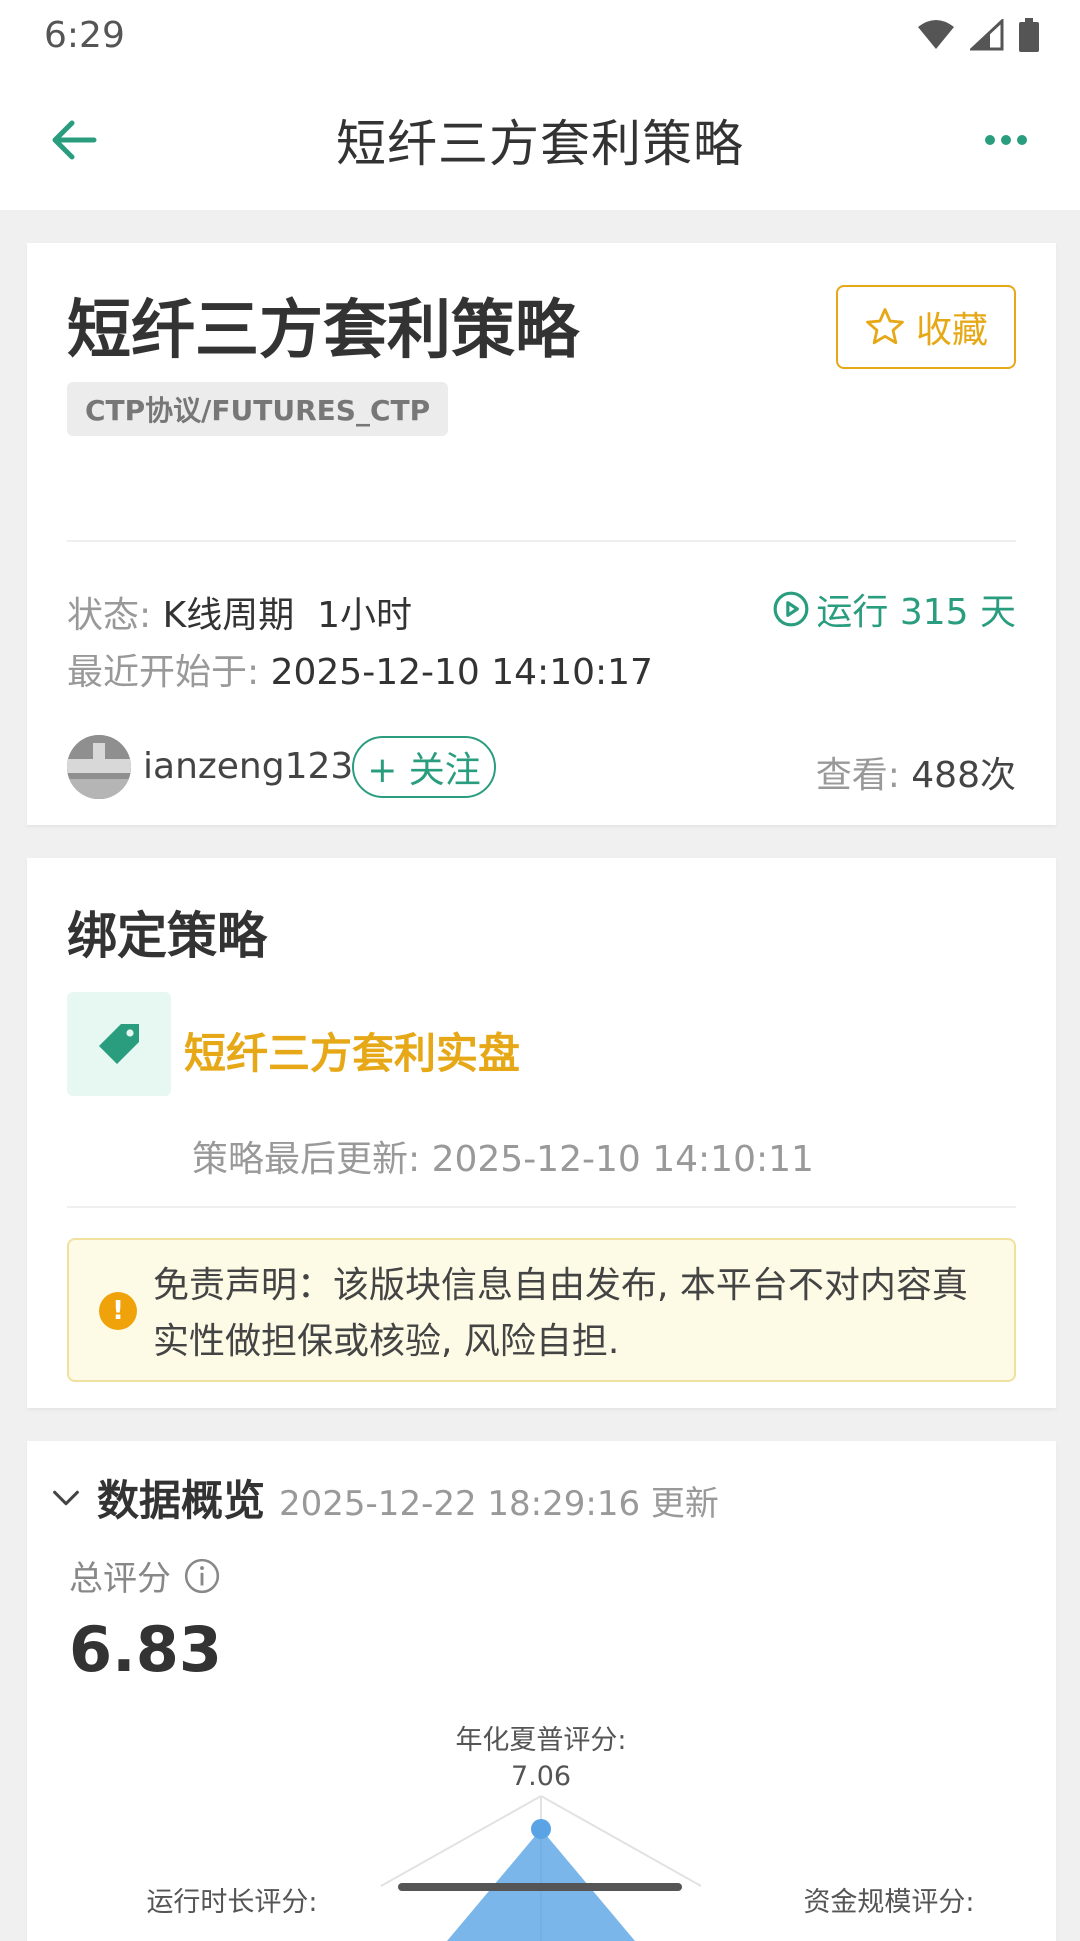 This screenshot has height=1941, width=1080. What do you see at coordinates (461, 672) in the screenshot?
I see `started-value: 2025-12-10 14:10:17` at bounding box center [461, 672].